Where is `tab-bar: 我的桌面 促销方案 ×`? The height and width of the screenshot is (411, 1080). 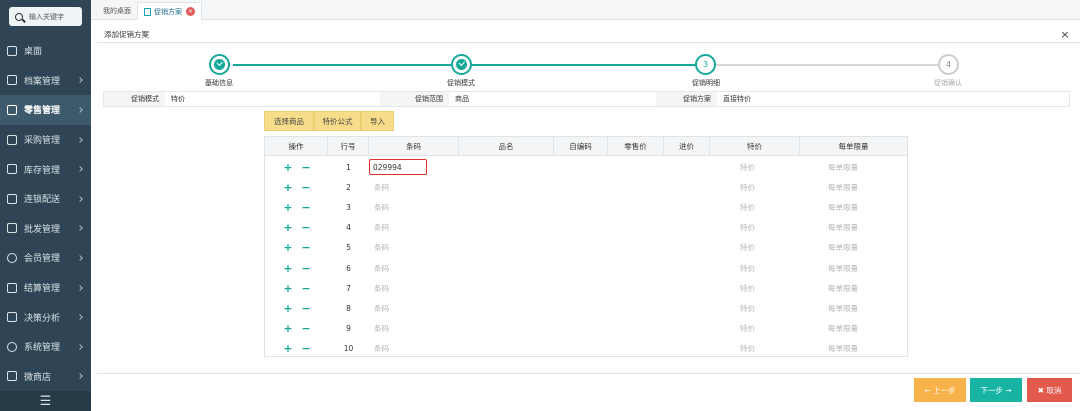 tab-bar: 我的桌面 促销方案 × is located at coordinates (585, 10).